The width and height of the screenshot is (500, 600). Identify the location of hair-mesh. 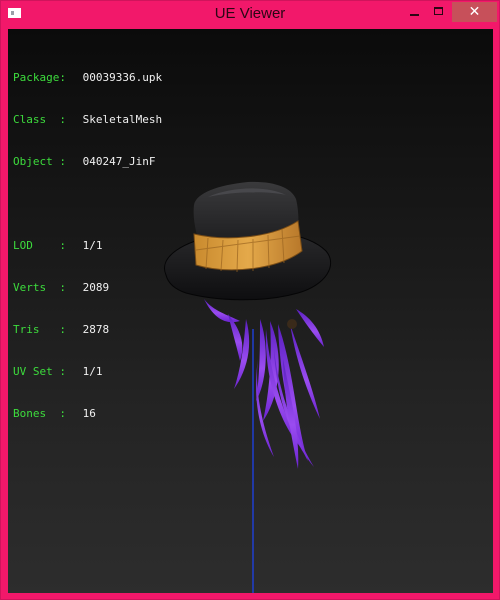
(264, 384).